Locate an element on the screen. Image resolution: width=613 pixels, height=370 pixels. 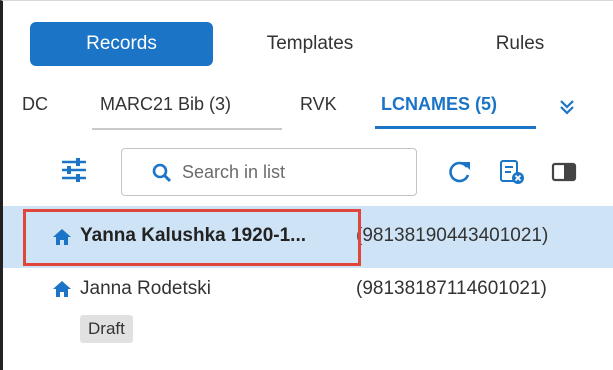
subtab-active-indicator is located at coordinates (455, 127).